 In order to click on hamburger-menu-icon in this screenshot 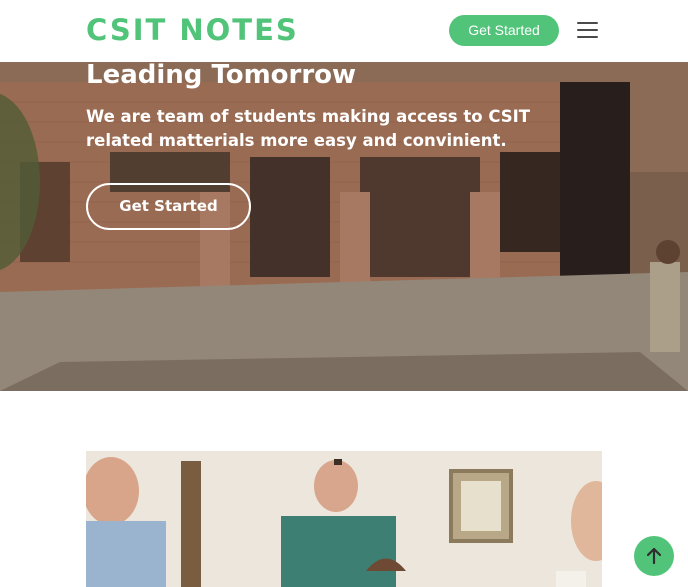, I will do `click(587, 30)`.